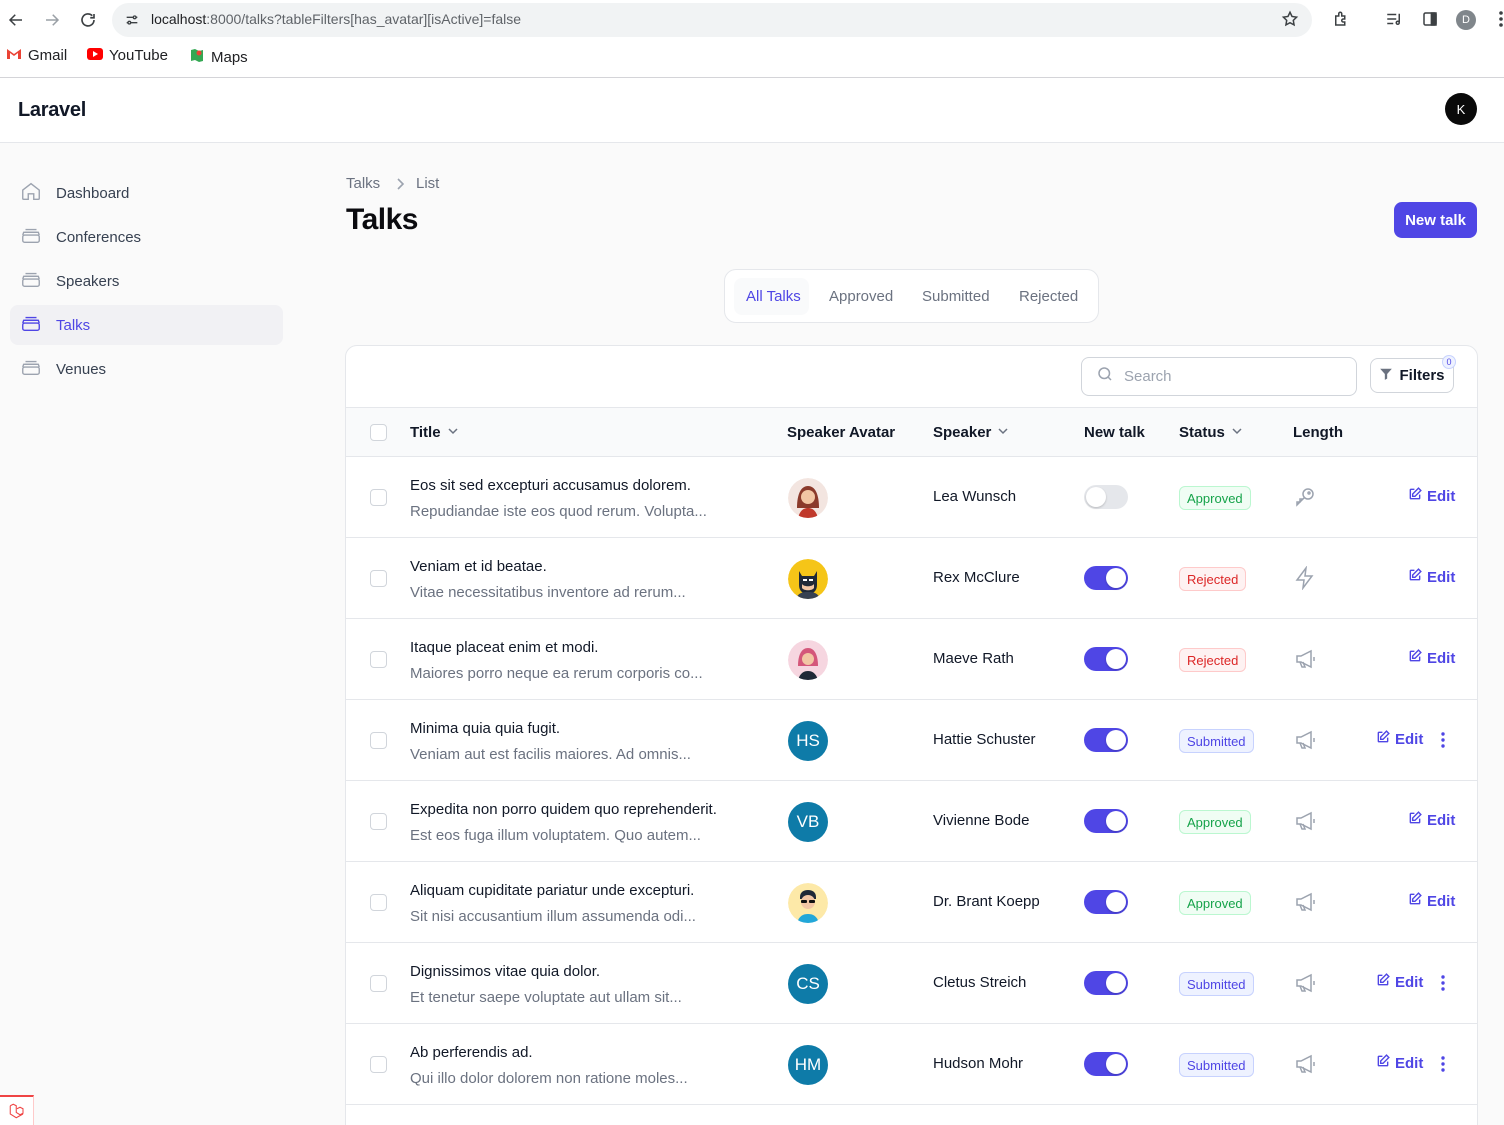 Image resolution: width=1504 pixels, height=1125 pixels. What do you see at coordinates (218, 57) in the screenshot?
I see `bookmark-maps: Maps` at bounding box center [218, 57].